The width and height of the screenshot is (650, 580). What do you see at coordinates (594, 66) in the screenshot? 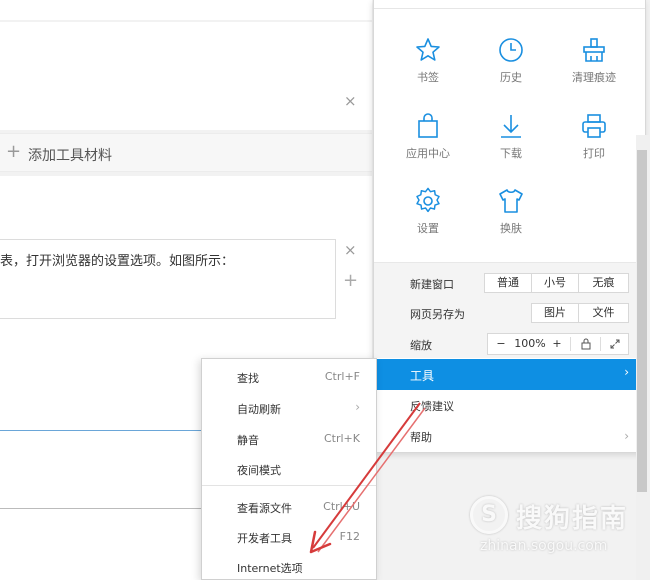
I see `clear-traces-button: 清理痕迹` at bounding box center [594, 66].